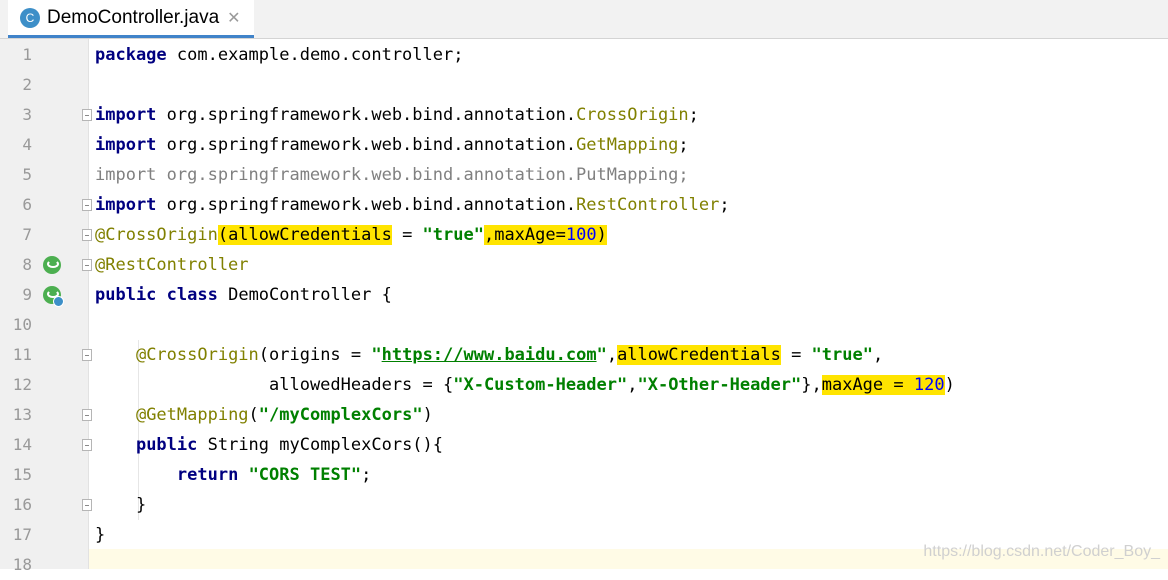 Image resolution: width=1168 pixels, height=580 pixels. What do you see at coordinates (27, 84) in the screenshot?
I see `line-number: 2` at bounding box center [27, 84].